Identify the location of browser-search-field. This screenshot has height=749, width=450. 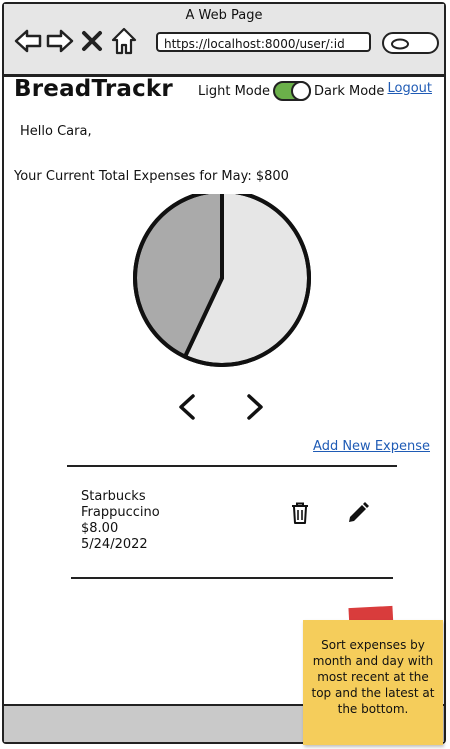
(410, 43).